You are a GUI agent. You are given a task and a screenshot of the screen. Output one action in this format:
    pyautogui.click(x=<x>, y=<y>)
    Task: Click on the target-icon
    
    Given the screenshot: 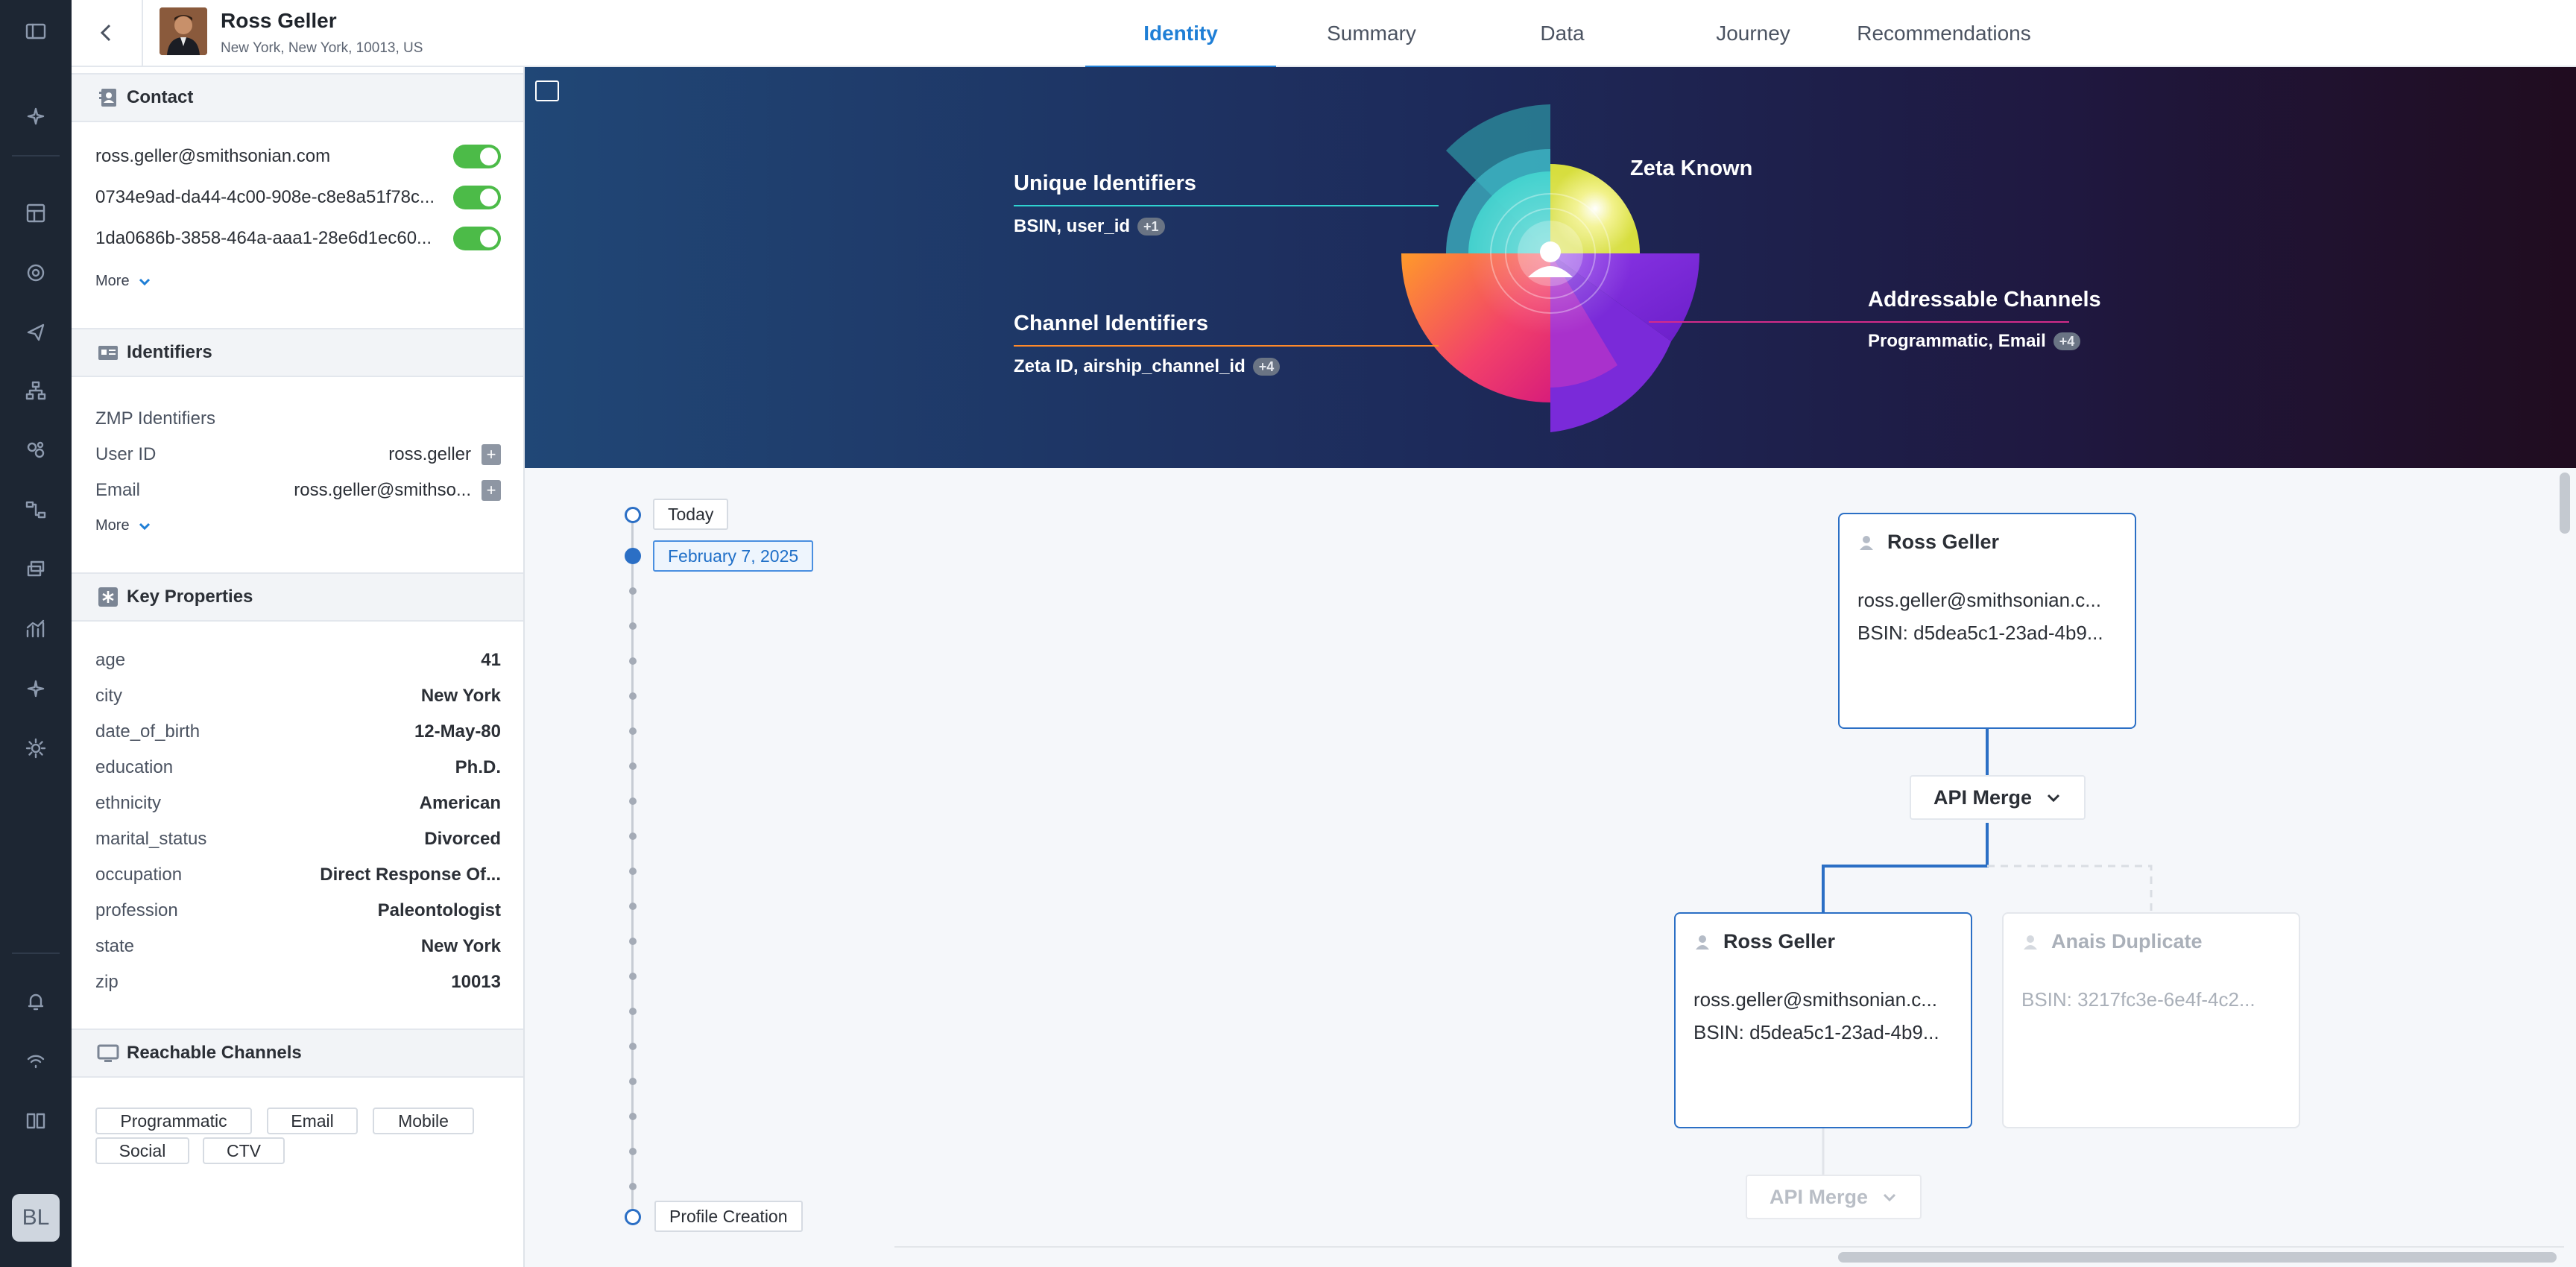 What is the action you would take?
    pyautogui.click(x=36, y=273)
    